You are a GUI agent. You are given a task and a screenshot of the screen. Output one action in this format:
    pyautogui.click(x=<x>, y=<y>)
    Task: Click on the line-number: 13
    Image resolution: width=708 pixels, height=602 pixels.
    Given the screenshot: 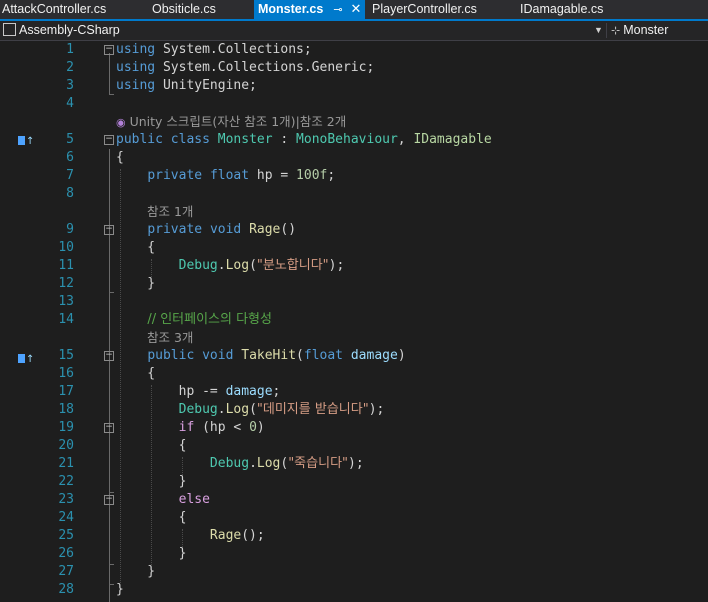 What is the action you would take?
    pyautogui.click(x=66, y=301)
    